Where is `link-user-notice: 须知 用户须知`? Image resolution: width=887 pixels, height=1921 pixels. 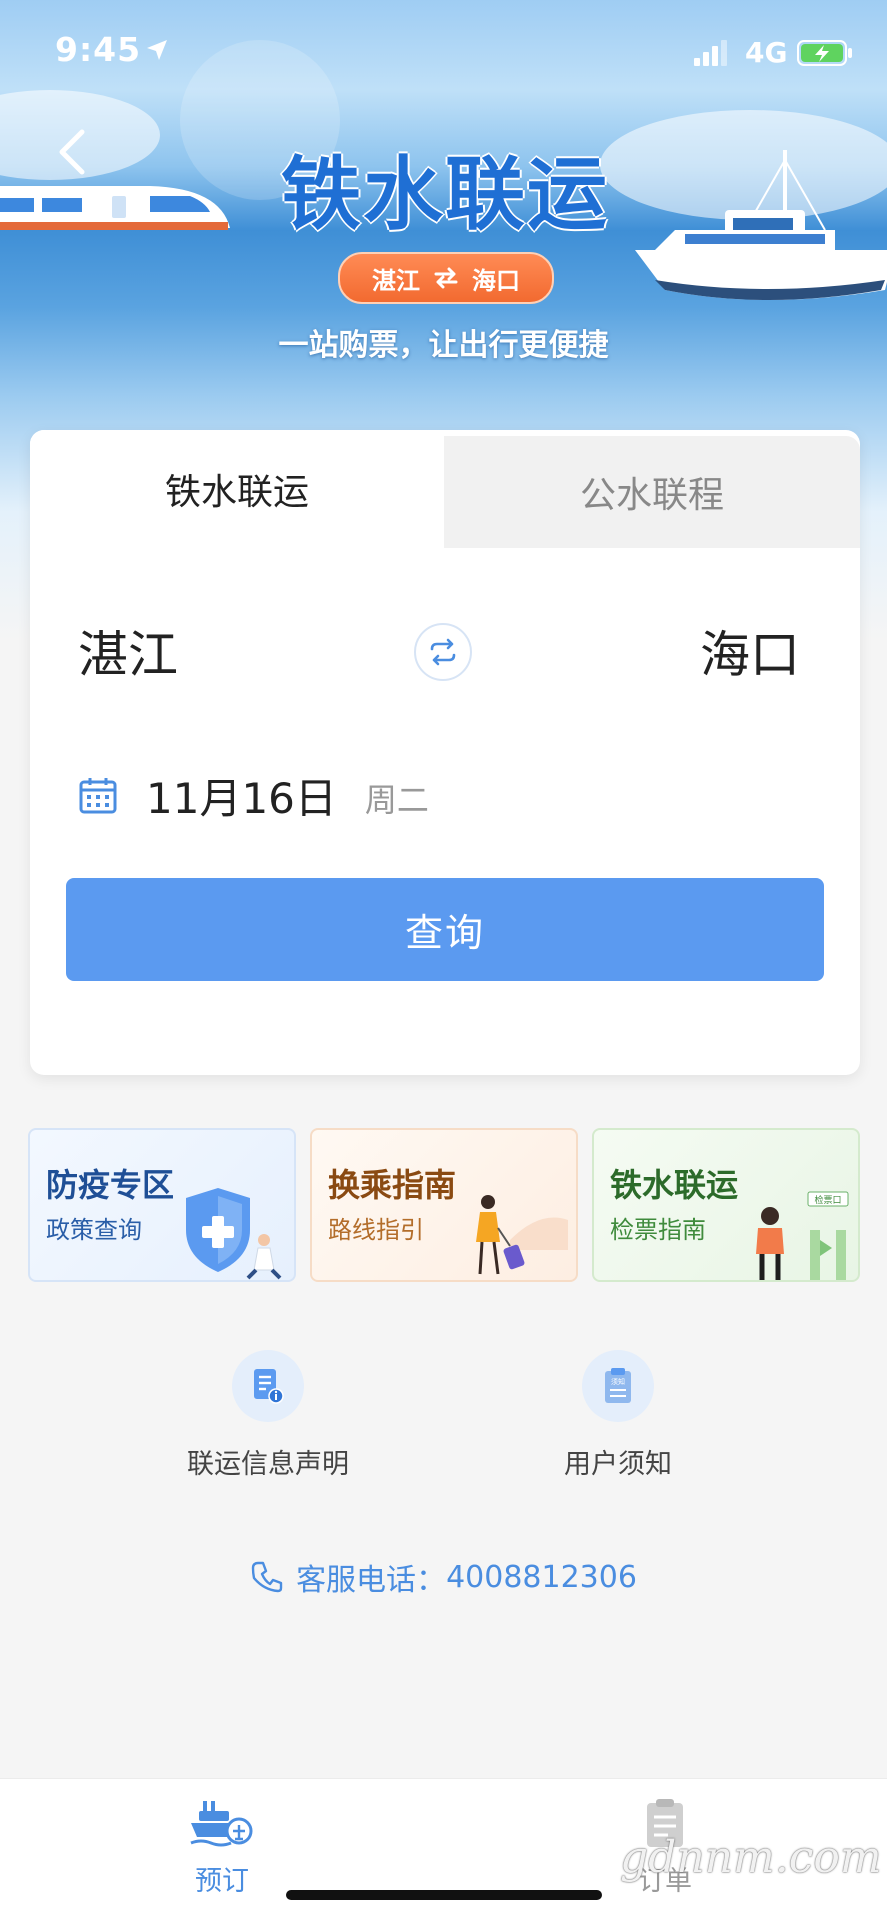
link-user-notice: 须知 用户须知 is located at coordinates (618, 1415).